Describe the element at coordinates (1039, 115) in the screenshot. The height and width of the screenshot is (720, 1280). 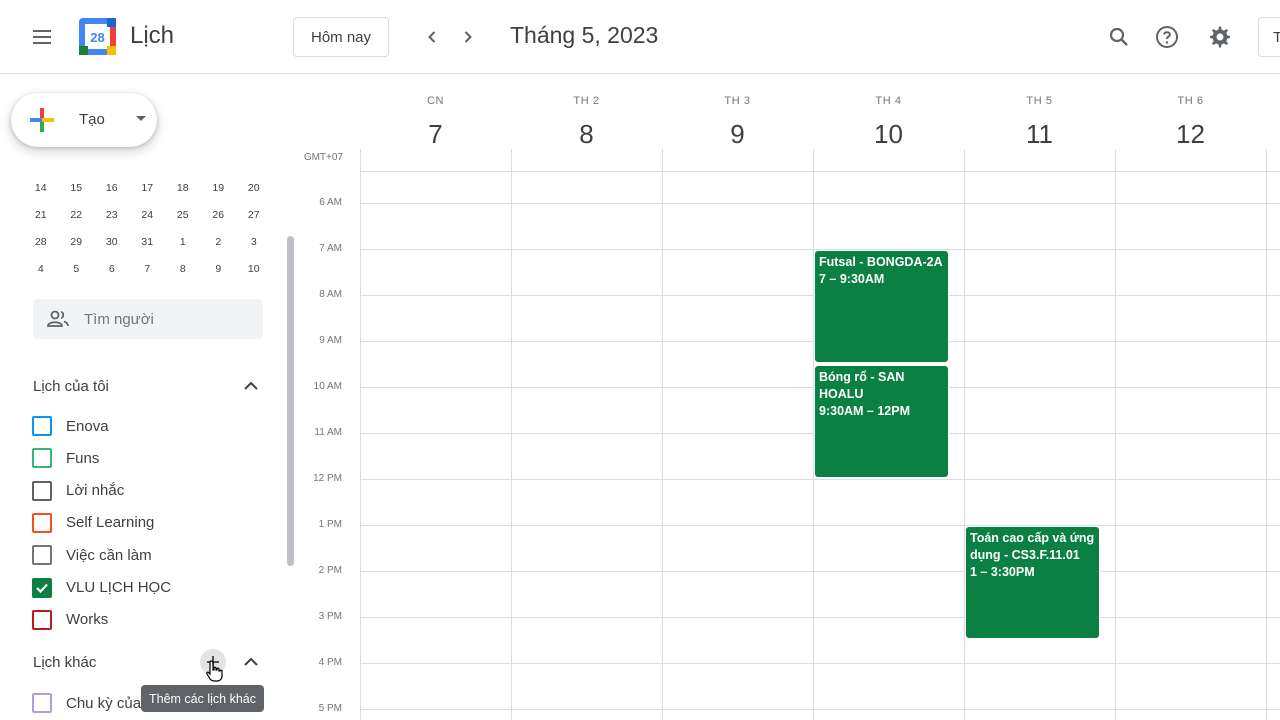
I see `day-header: TH 5 11` at that location.